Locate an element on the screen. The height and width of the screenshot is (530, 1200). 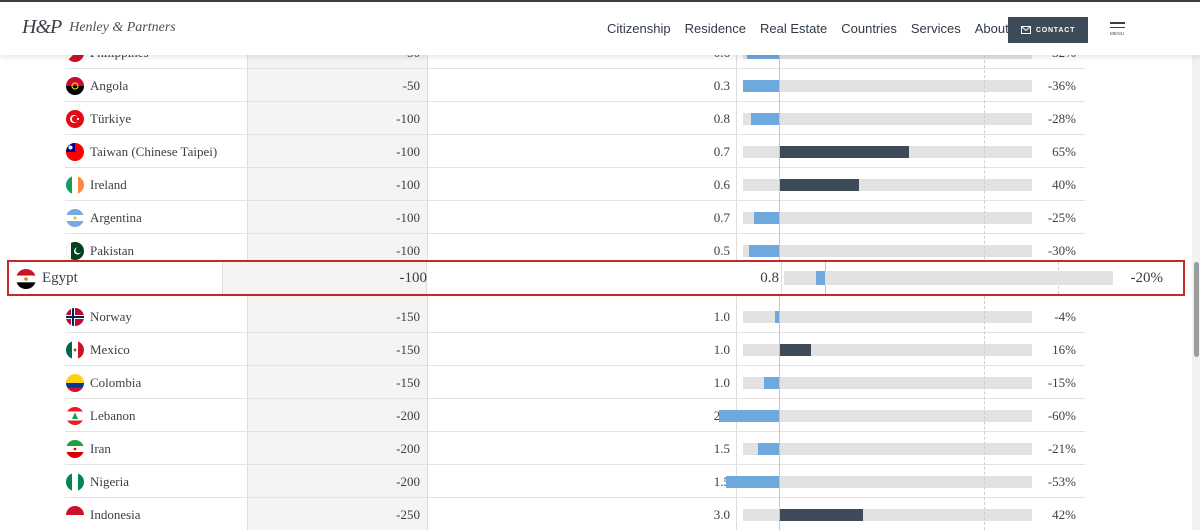
scrollbar-thumb is located at coordinates (1196, 309).